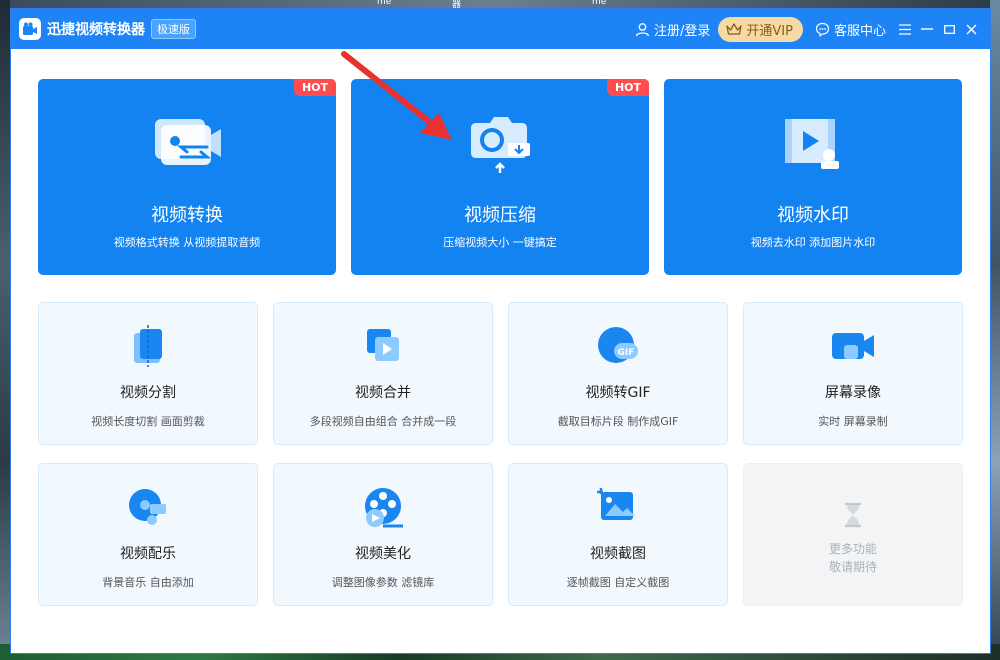 The height and width of the screenshot is (660, 1000). Describe the element at coordinates (859, 31) in the screenshot. I see `support-label: 客服中心` at that location.